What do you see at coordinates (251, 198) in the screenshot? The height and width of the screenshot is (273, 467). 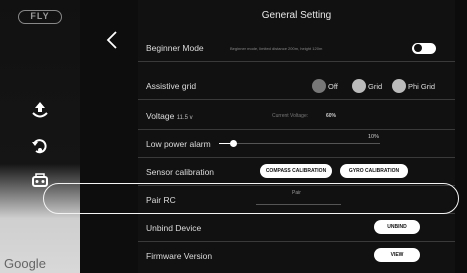 I see `pair-rc-highlight-outline` at bounding box center [251, 198].